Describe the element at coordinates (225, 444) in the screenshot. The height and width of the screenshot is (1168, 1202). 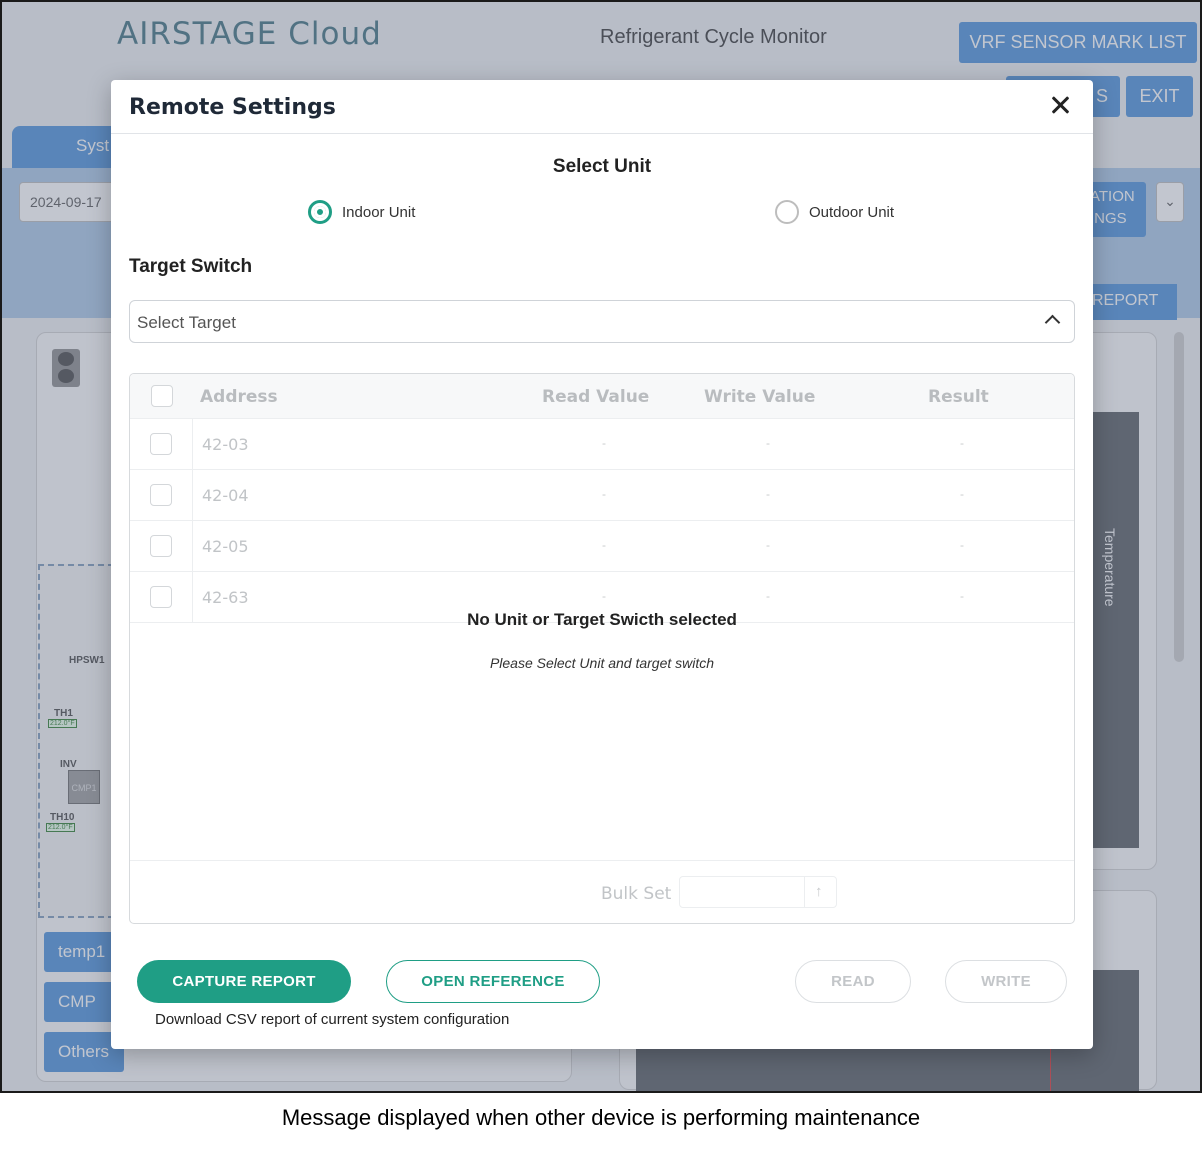
I see `address-cell: 42-03` at that location.